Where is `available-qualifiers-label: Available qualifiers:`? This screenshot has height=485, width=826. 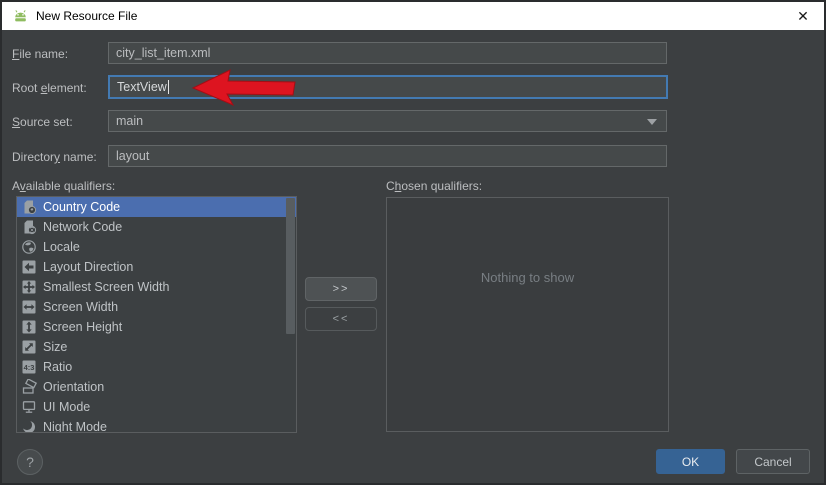 available-qualifiers-label: Available qualifiers: is located at coordinates (64, 186).